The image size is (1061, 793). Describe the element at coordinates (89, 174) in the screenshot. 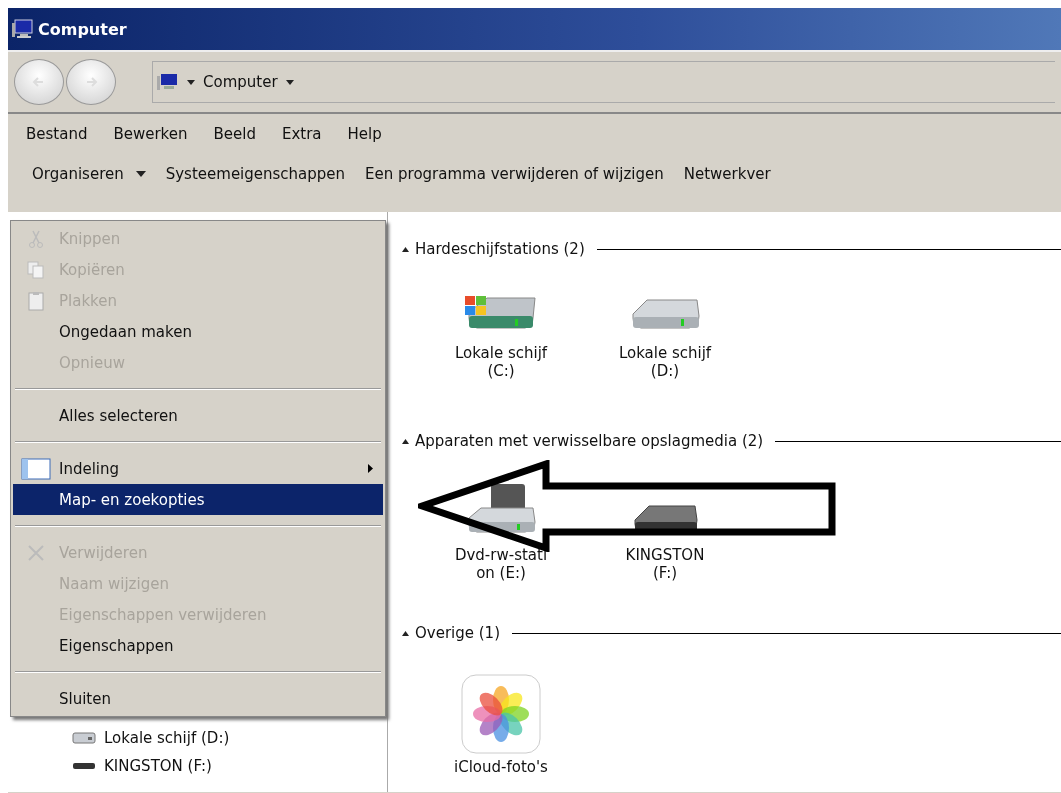

I see `command-button: Organiseren` at that location.